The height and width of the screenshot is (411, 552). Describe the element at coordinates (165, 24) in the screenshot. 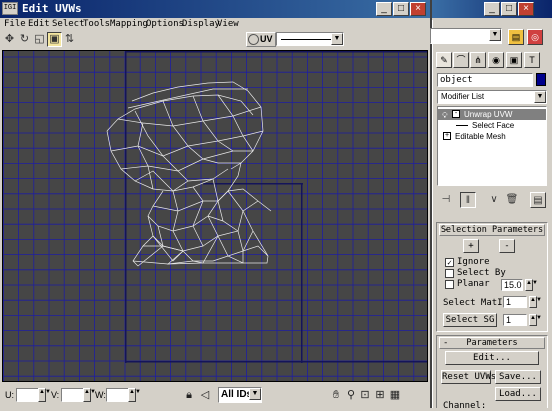

I see `menu-options: Options` at that location.